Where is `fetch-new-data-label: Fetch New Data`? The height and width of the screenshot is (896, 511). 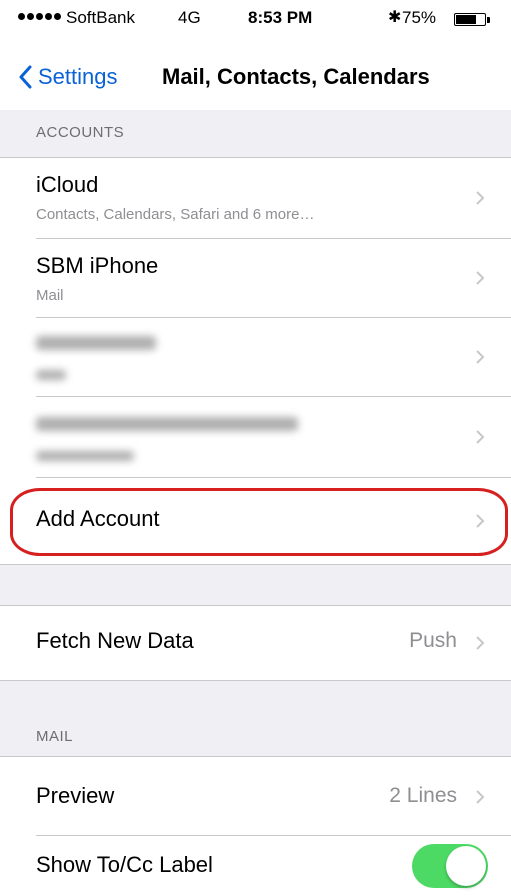
fetch-new-data-label: Fetch New Data is located at coordinates (115, 640).